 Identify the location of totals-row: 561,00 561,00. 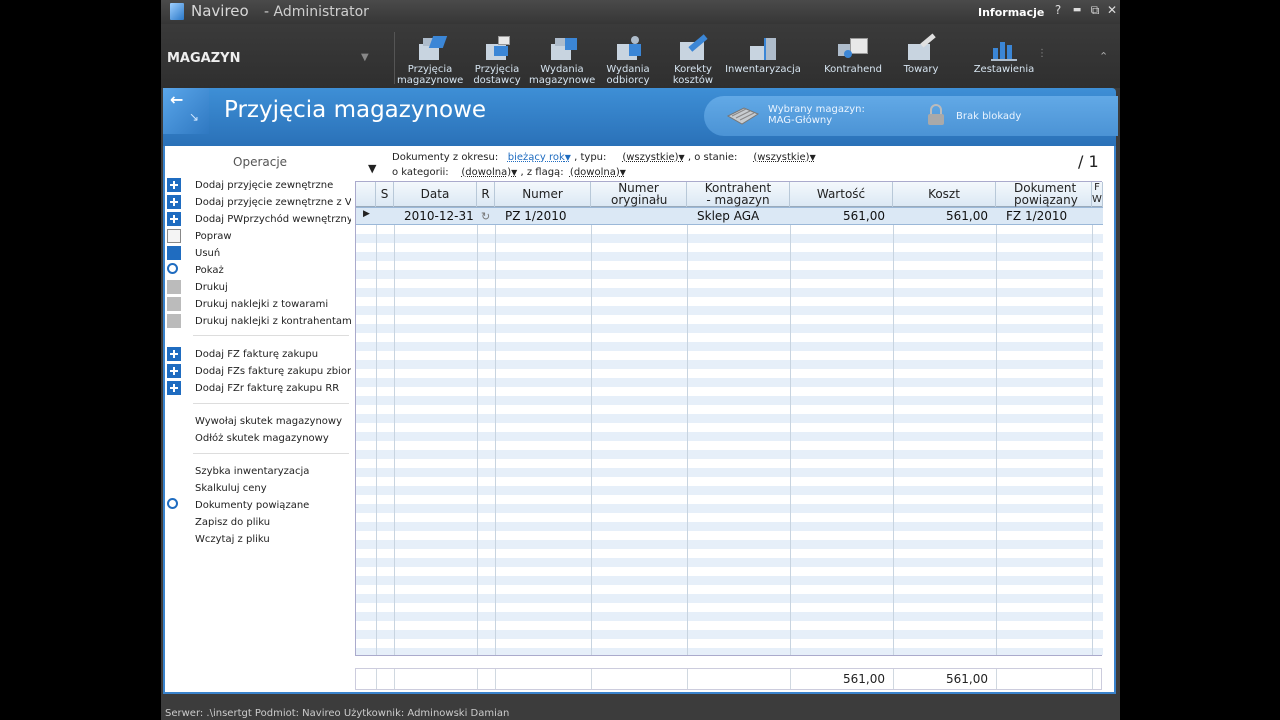
(728, 679).